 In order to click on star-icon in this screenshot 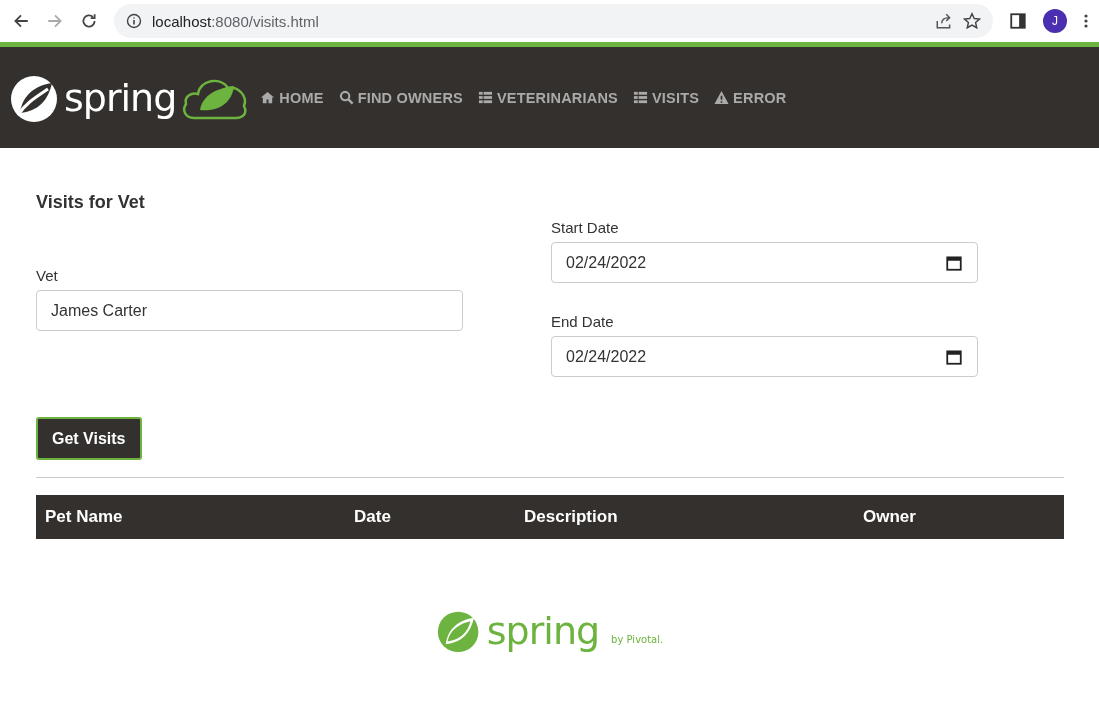, I will do `click(972, 21)`.